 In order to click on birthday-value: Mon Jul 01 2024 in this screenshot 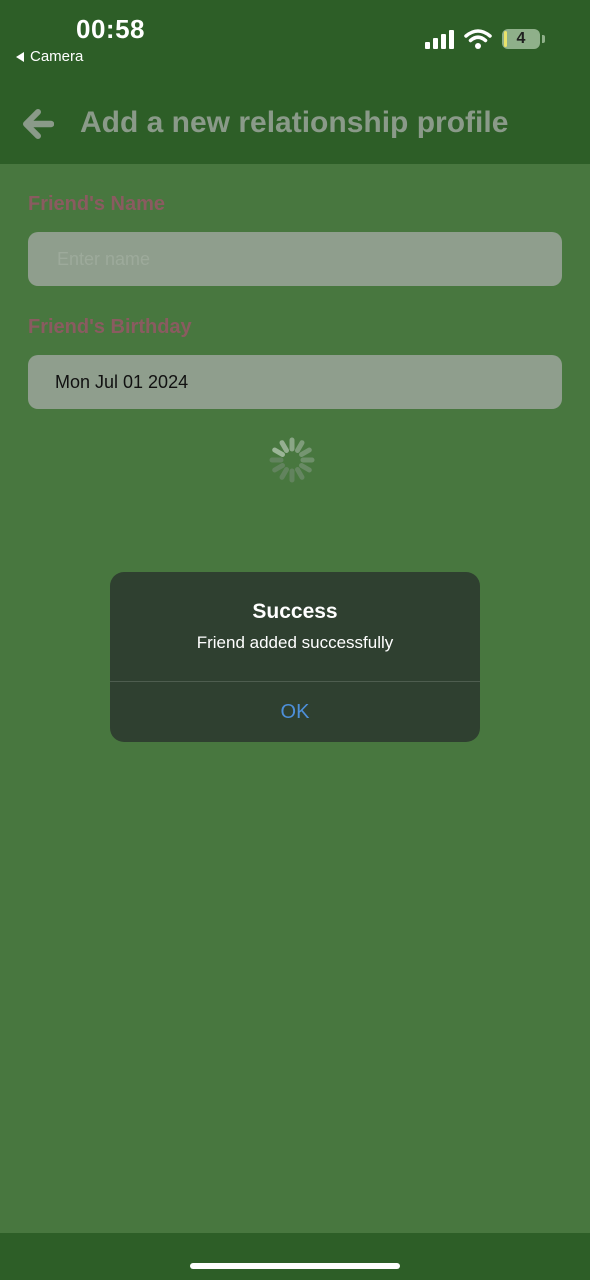, I will do `click(122, 381)`.